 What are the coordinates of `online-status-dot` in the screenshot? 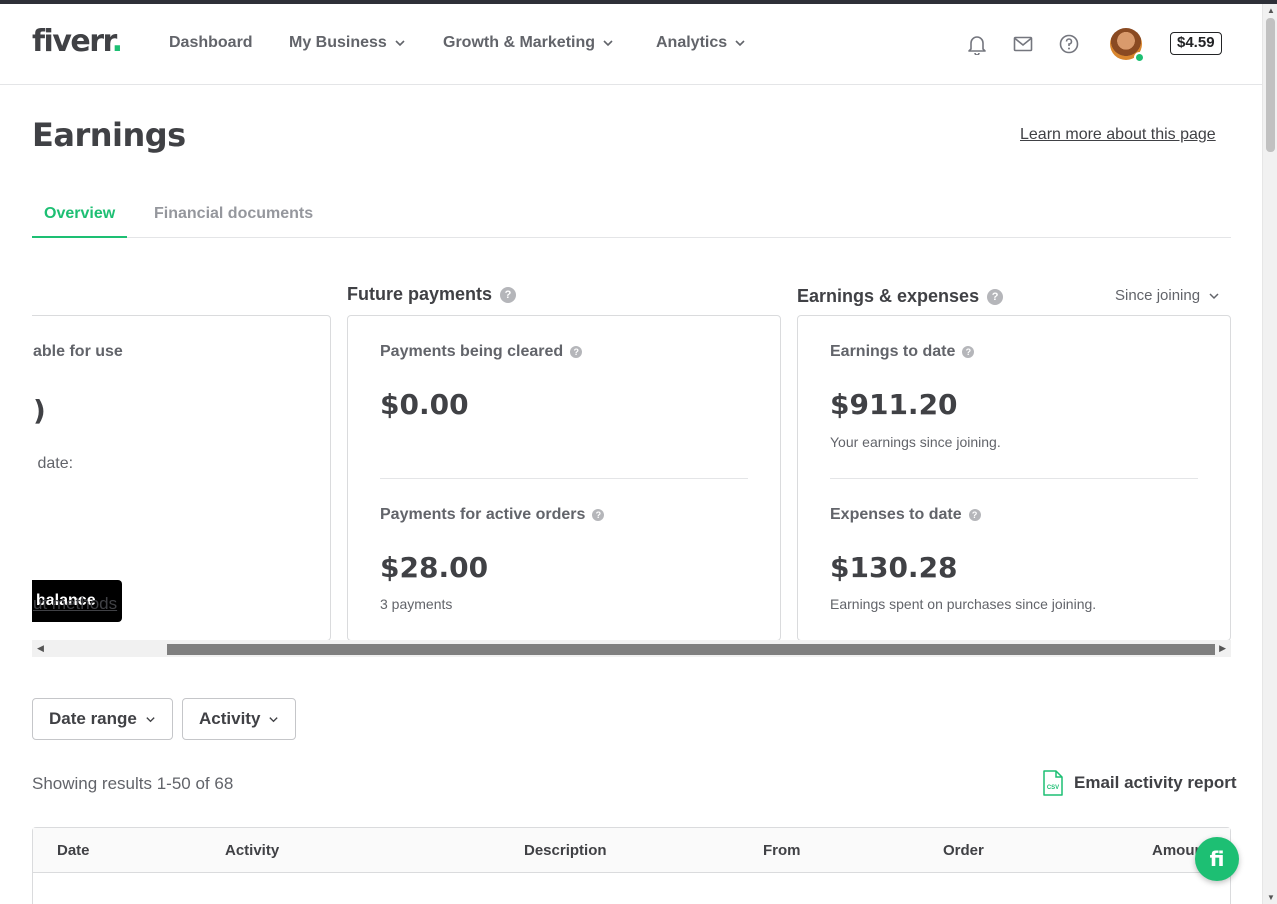 It's located at (1139, 57).